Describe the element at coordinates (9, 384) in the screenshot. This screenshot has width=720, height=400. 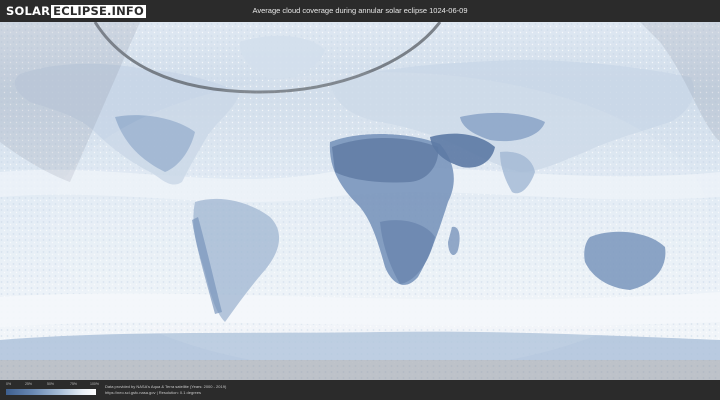
I see `legend-tick: 0%` at that location.